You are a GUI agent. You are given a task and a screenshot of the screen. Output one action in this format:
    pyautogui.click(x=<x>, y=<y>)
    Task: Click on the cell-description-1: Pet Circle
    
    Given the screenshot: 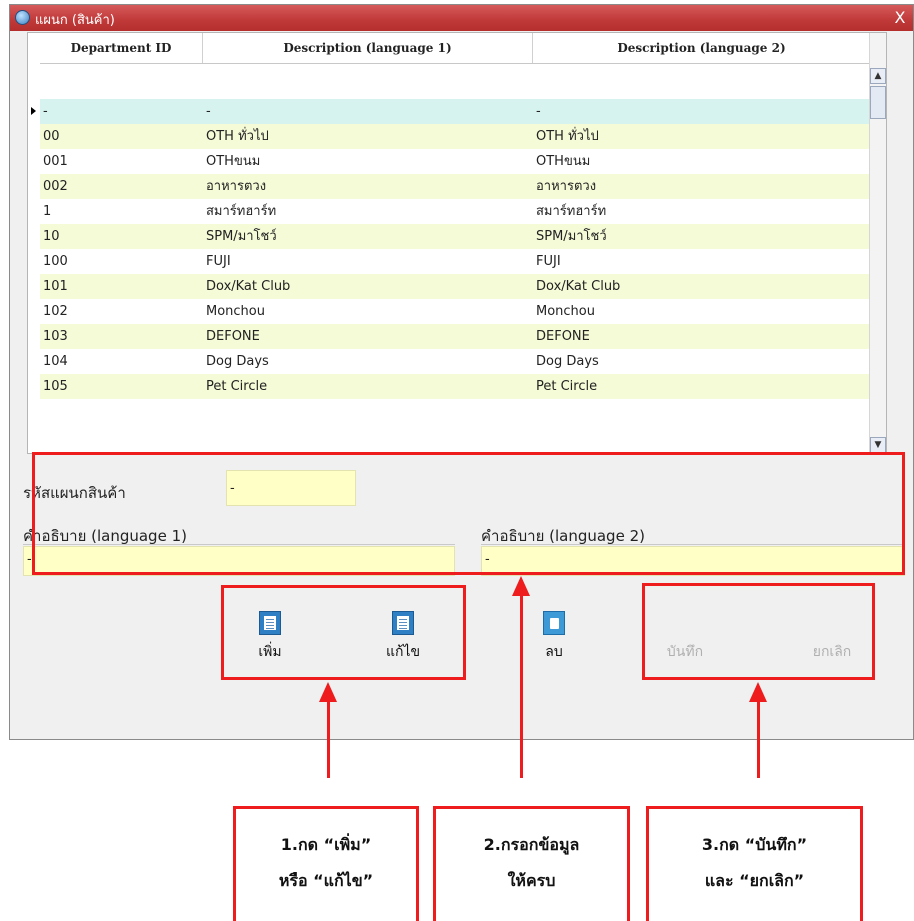 What is the action you would take?
    pyautogui.click(x=237, y=386)
    